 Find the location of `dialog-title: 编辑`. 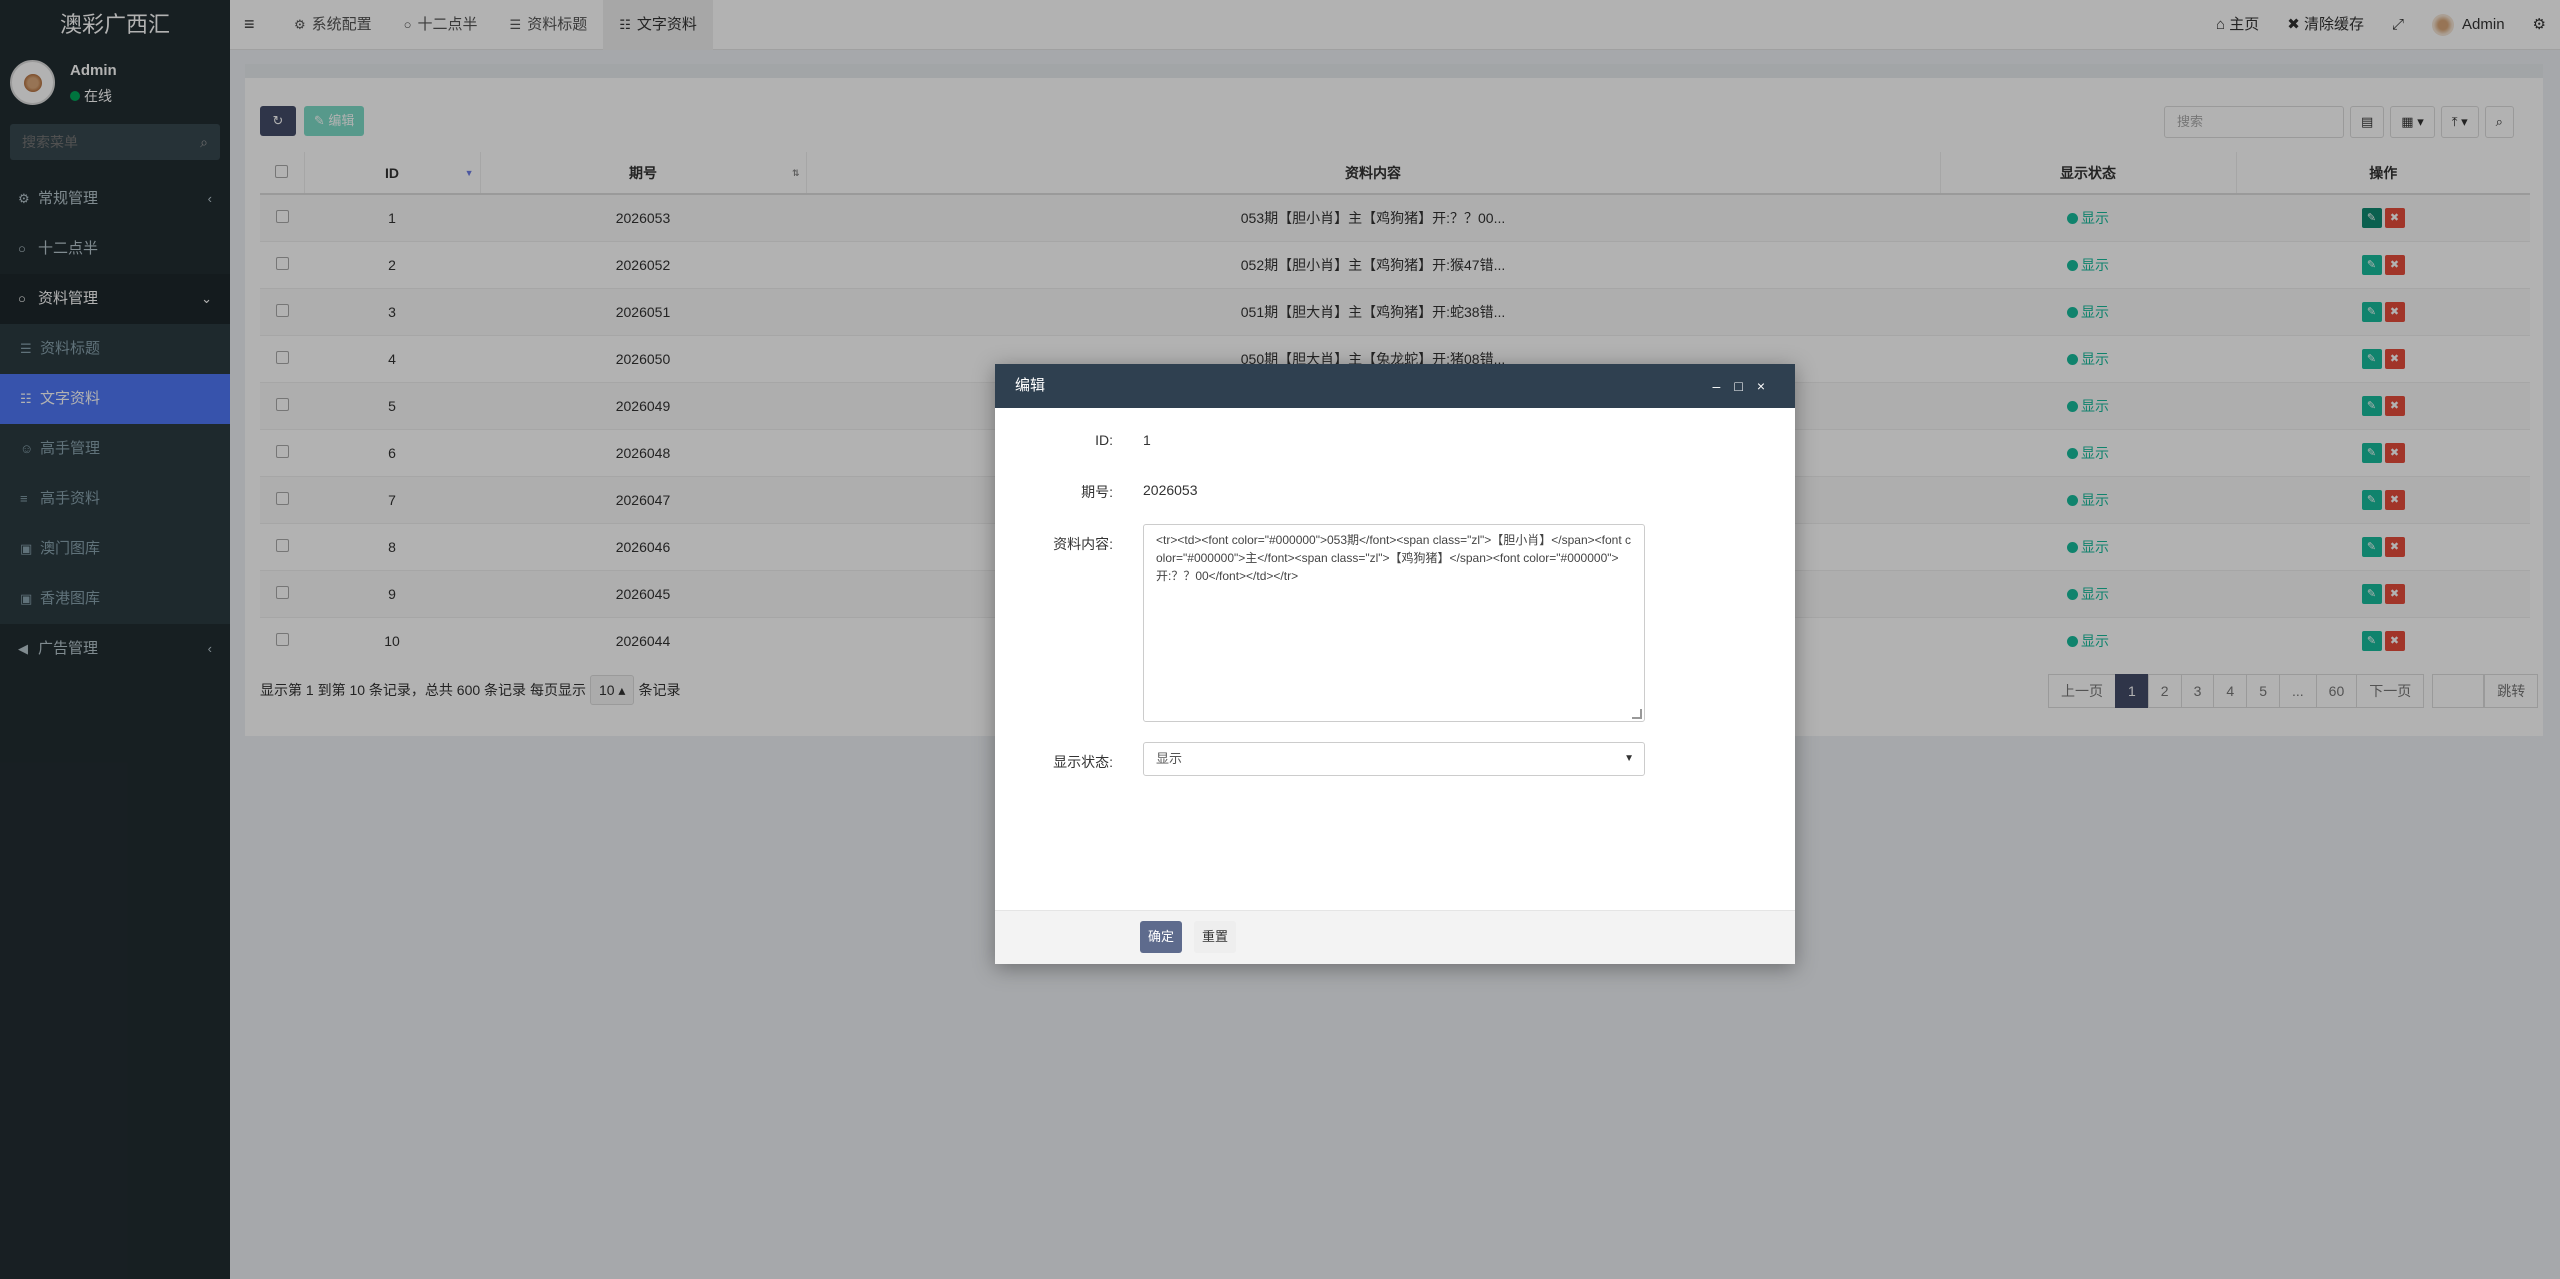

dialog-title: 编辑 is located at coordinates (1030, 385).